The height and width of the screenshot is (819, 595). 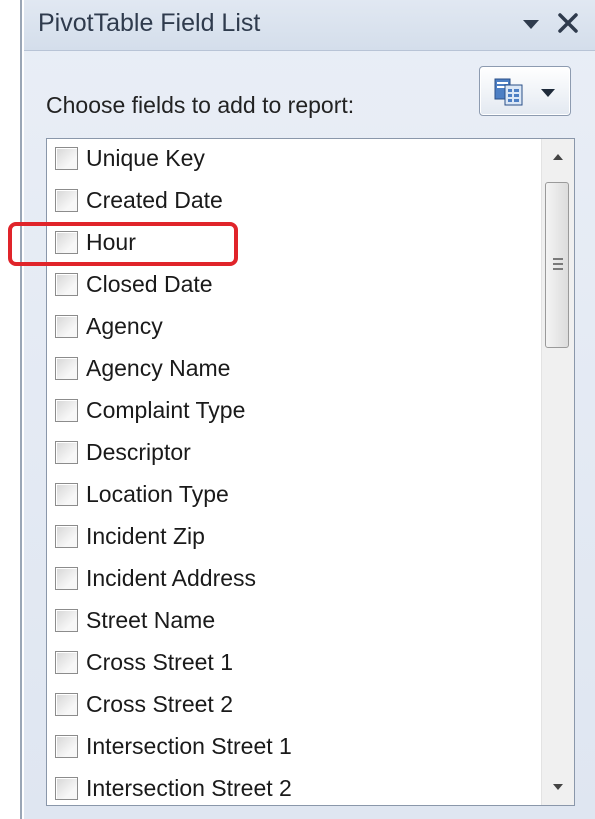 I want to click on field-label: Cross Street 2, so click(x=159, y=704).